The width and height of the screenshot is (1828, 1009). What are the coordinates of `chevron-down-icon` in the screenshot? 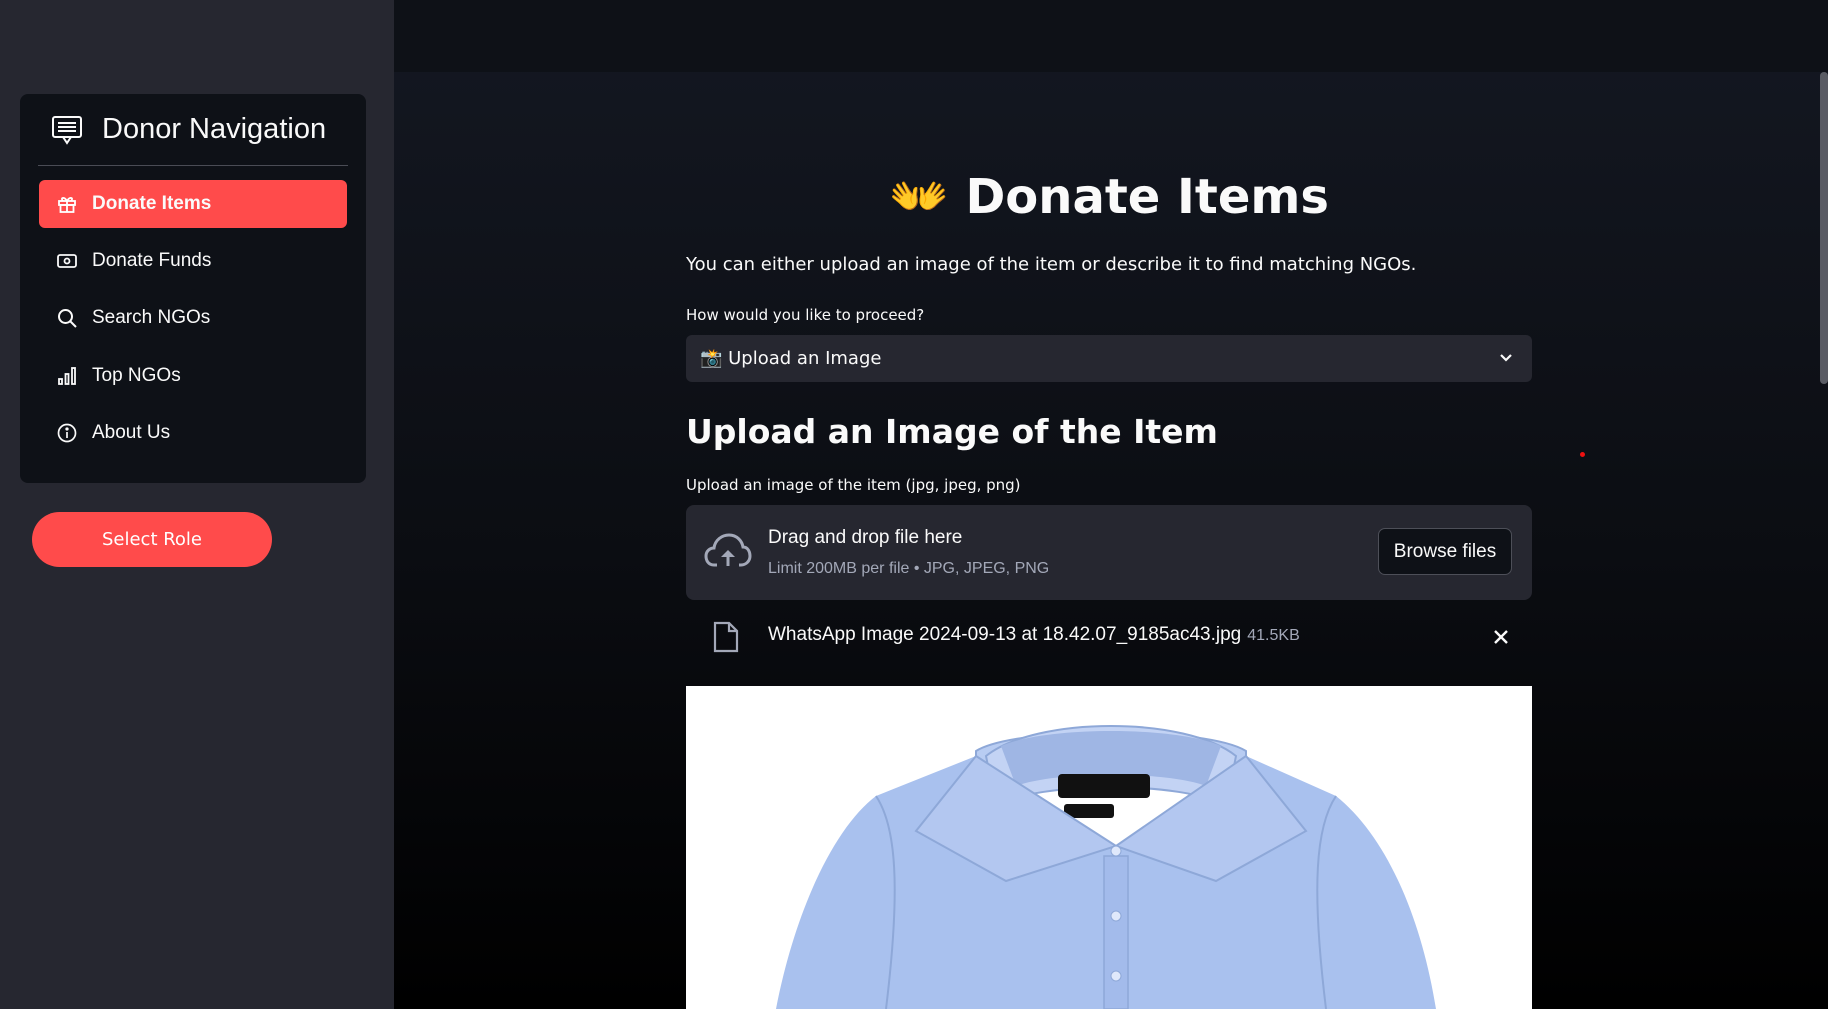 It's located at (1506, 359).